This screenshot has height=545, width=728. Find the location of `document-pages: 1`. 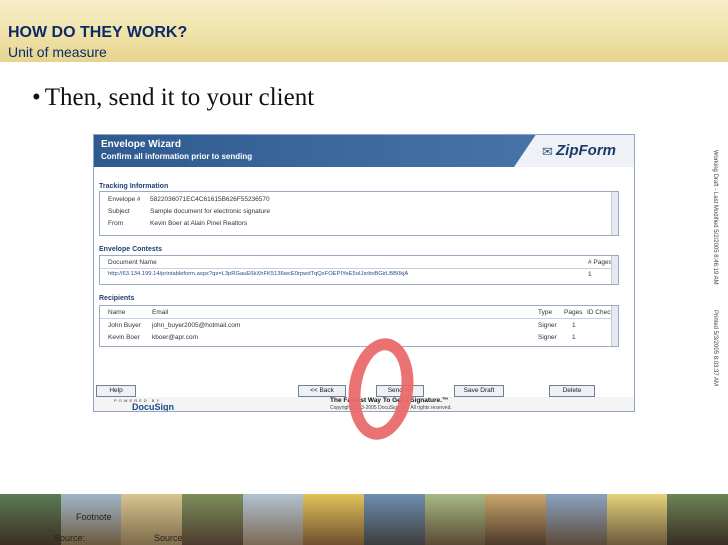

document-pages: 1 is located at coordinates (590, 274).